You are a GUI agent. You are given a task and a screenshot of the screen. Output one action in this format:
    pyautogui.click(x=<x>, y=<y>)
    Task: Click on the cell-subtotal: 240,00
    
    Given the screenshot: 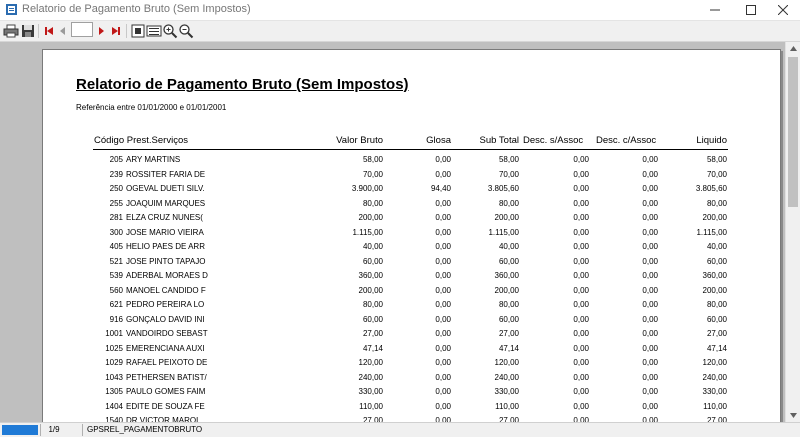 What is the action you would take?
    pyautogui.click(x=506, y=377)
    